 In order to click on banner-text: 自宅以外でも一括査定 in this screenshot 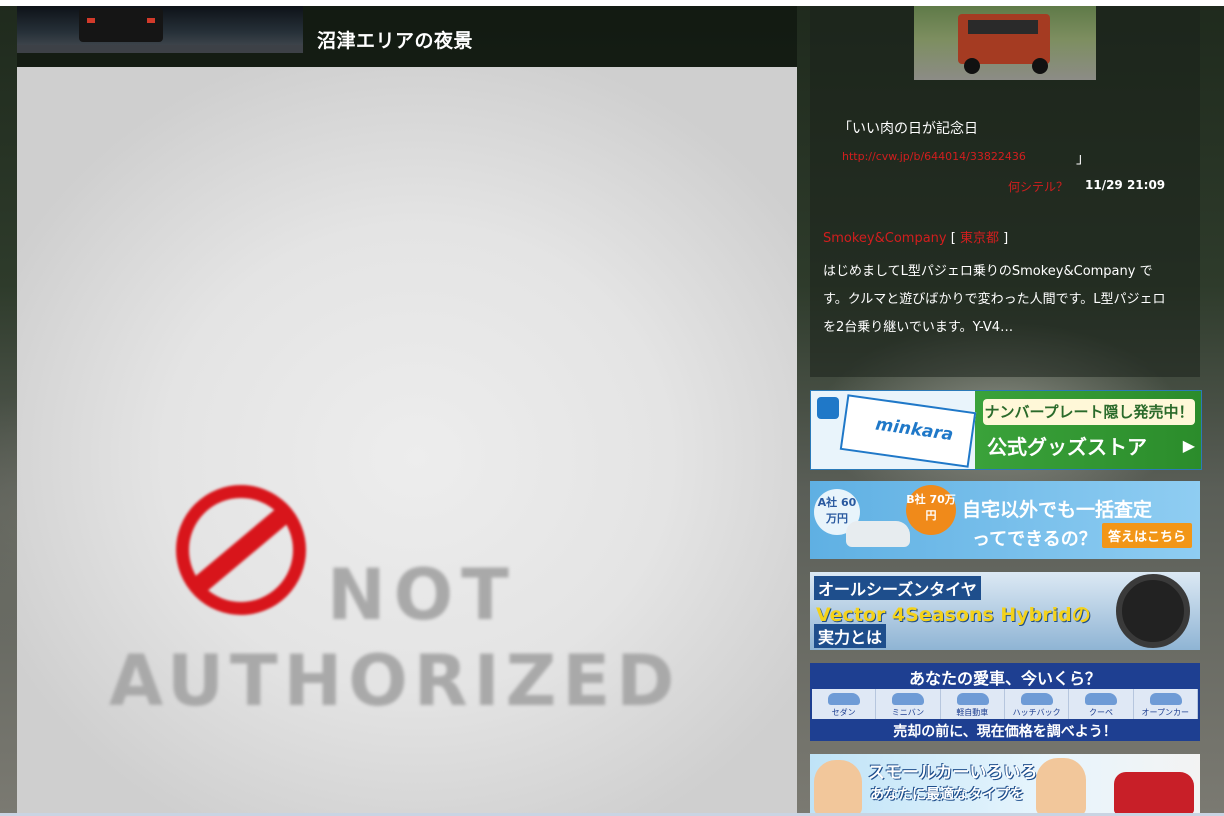, I will do `click(1057, 510)`.